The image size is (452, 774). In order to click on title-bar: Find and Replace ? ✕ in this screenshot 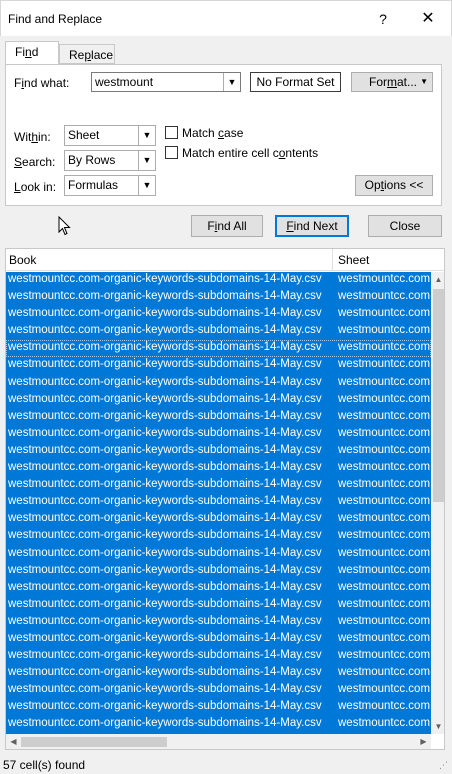, I will do `click(226, 18)`.